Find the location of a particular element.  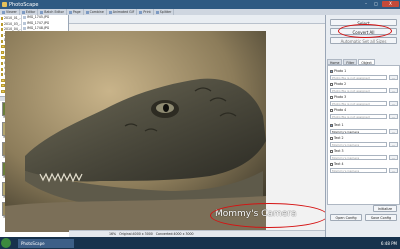

taskbar: PhotoScape 6:48 PM is located at coordinates (200, 243).